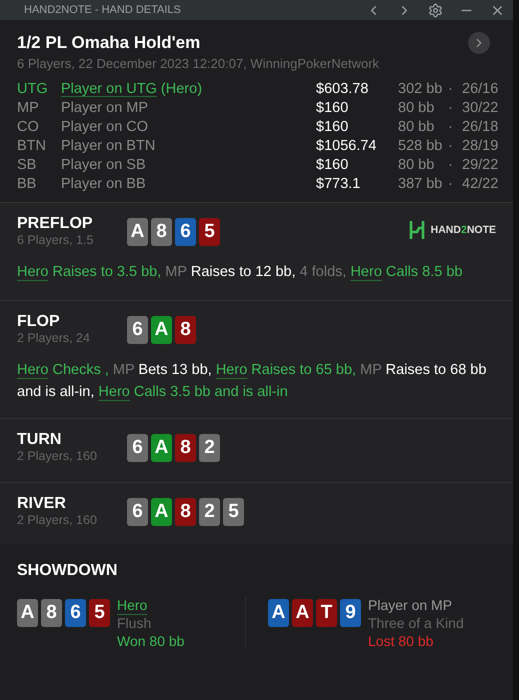  I want to click on player-stats: 28/19, so click(479, 146).